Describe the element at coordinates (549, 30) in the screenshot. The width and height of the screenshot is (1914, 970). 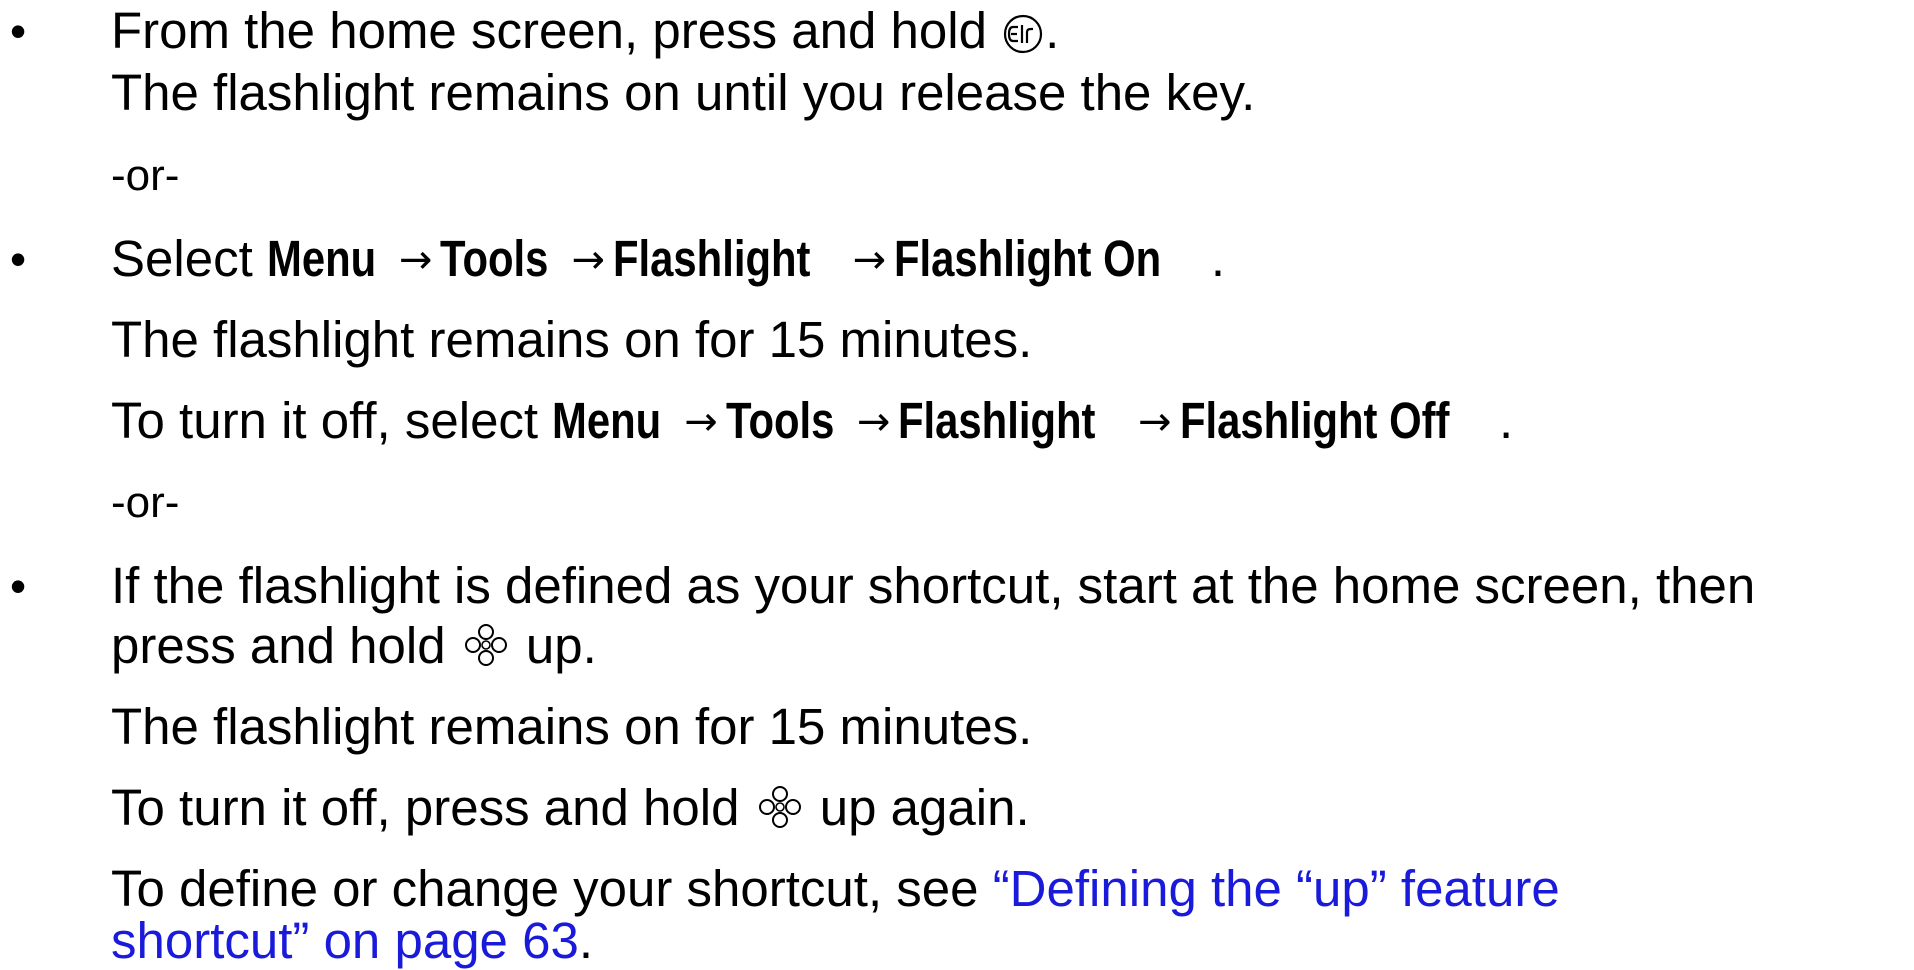
I see `step-1-text: From the home screen, press and hold` at that location.